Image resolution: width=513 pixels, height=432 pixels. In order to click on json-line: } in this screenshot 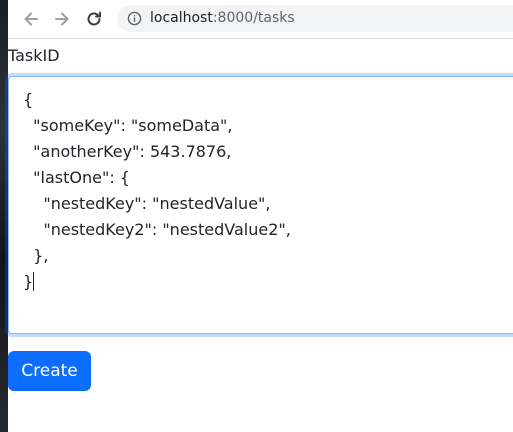, I will do `click(28, 281)`.